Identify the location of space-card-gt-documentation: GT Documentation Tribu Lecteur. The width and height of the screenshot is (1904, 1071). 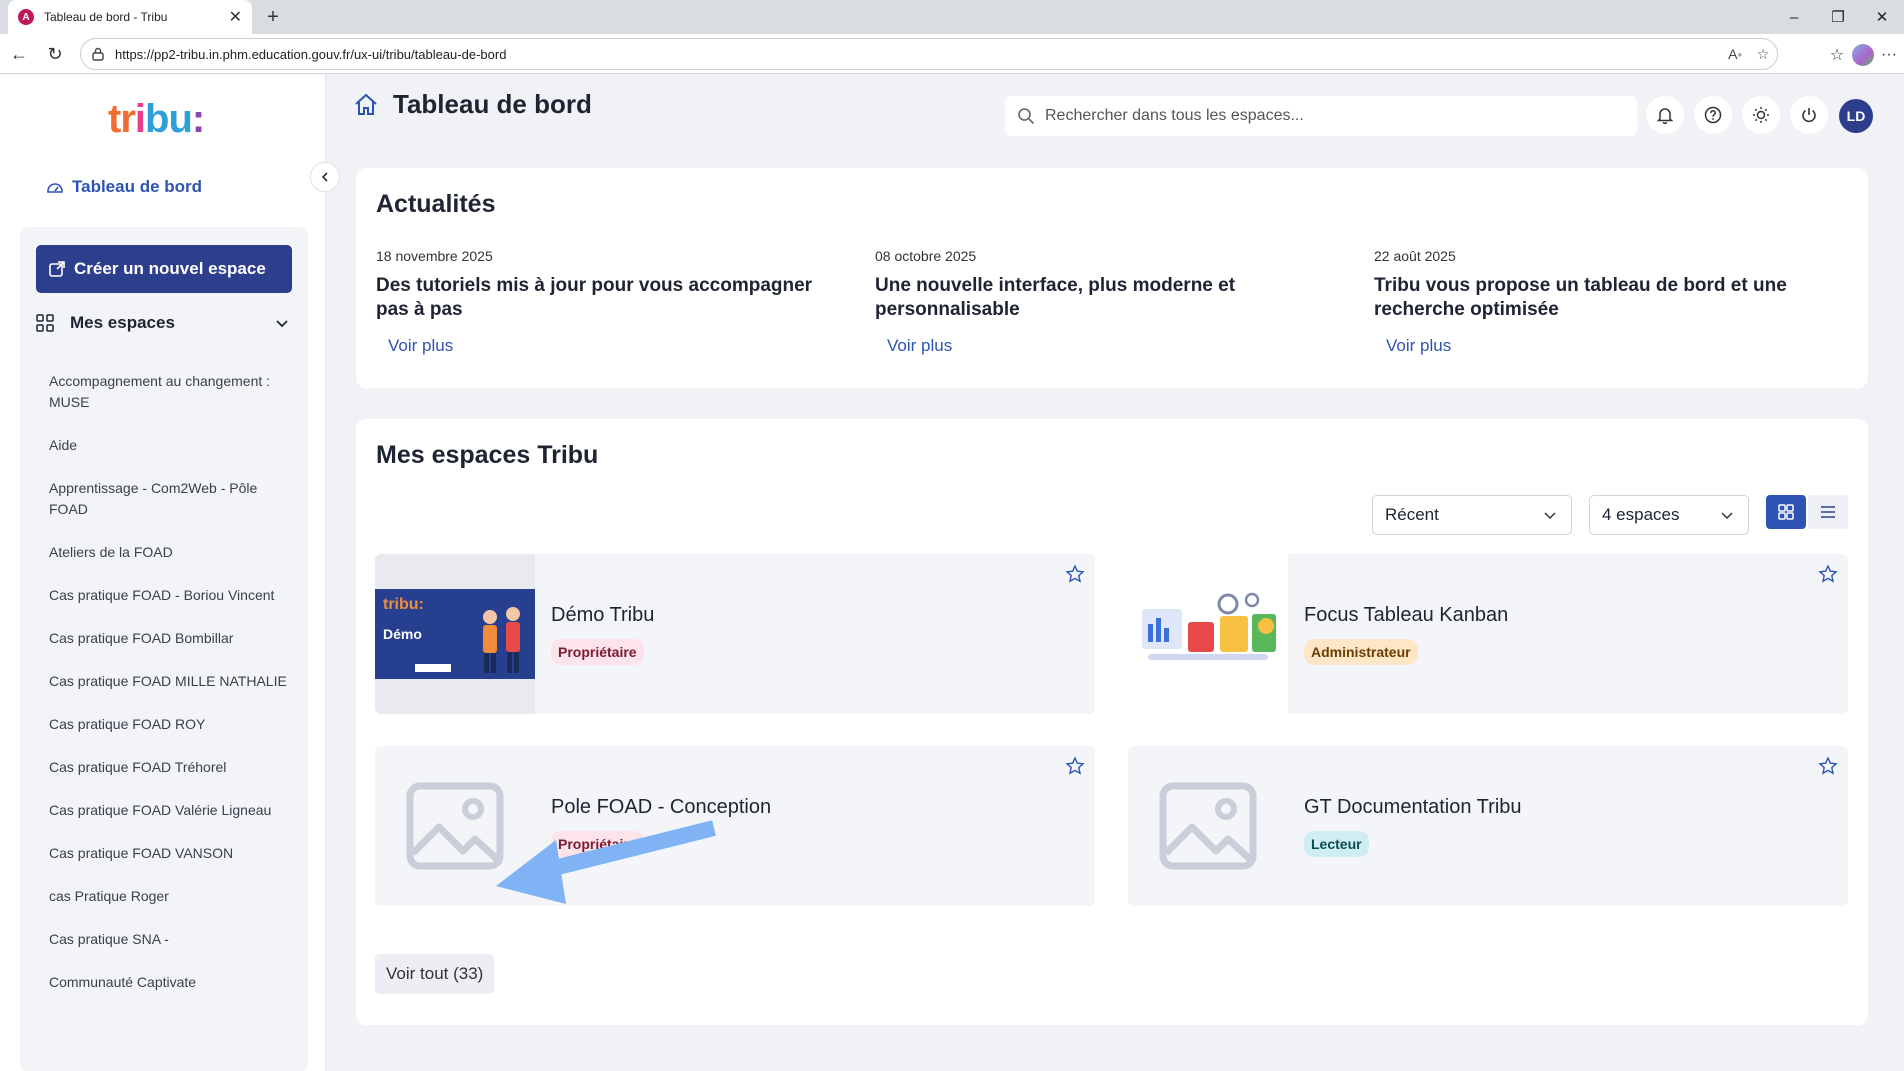
(1488, 826).